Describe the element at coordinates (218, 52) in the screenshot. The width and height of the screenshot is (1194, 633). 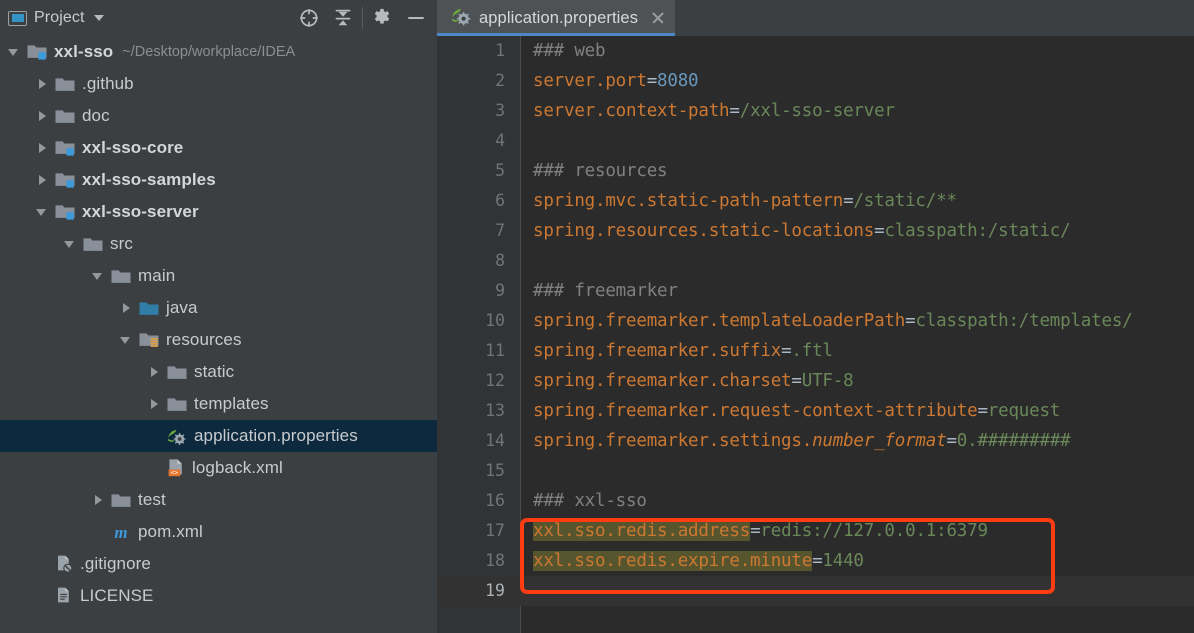
I see `tree-row: xxl-sso ~/Desktop/workplace/IDEA` at that location.